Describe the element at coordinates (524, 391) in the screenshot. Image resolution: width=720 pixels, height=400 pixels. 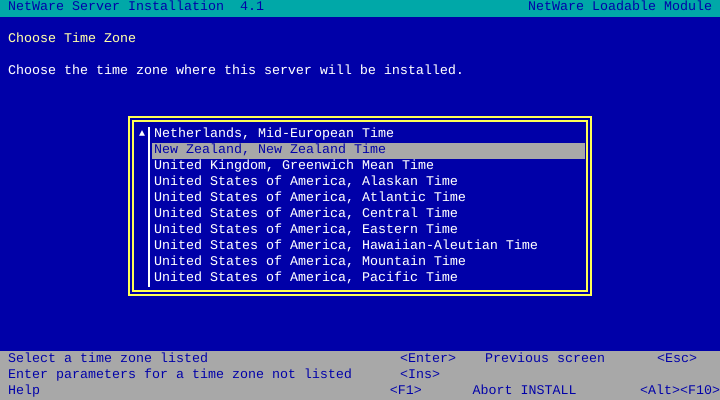
I see `footer-action: Abort INSTALL` at that location.